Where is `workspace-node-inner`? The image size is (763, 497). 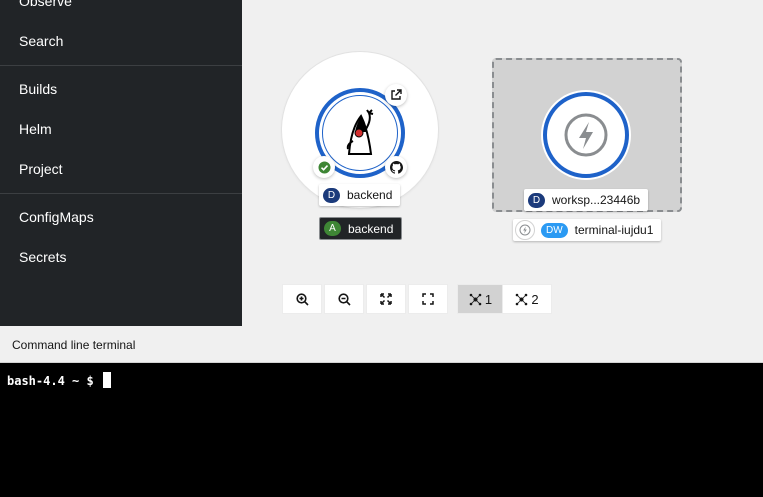
workspace-node-inner is located at coordinates (586, 135).